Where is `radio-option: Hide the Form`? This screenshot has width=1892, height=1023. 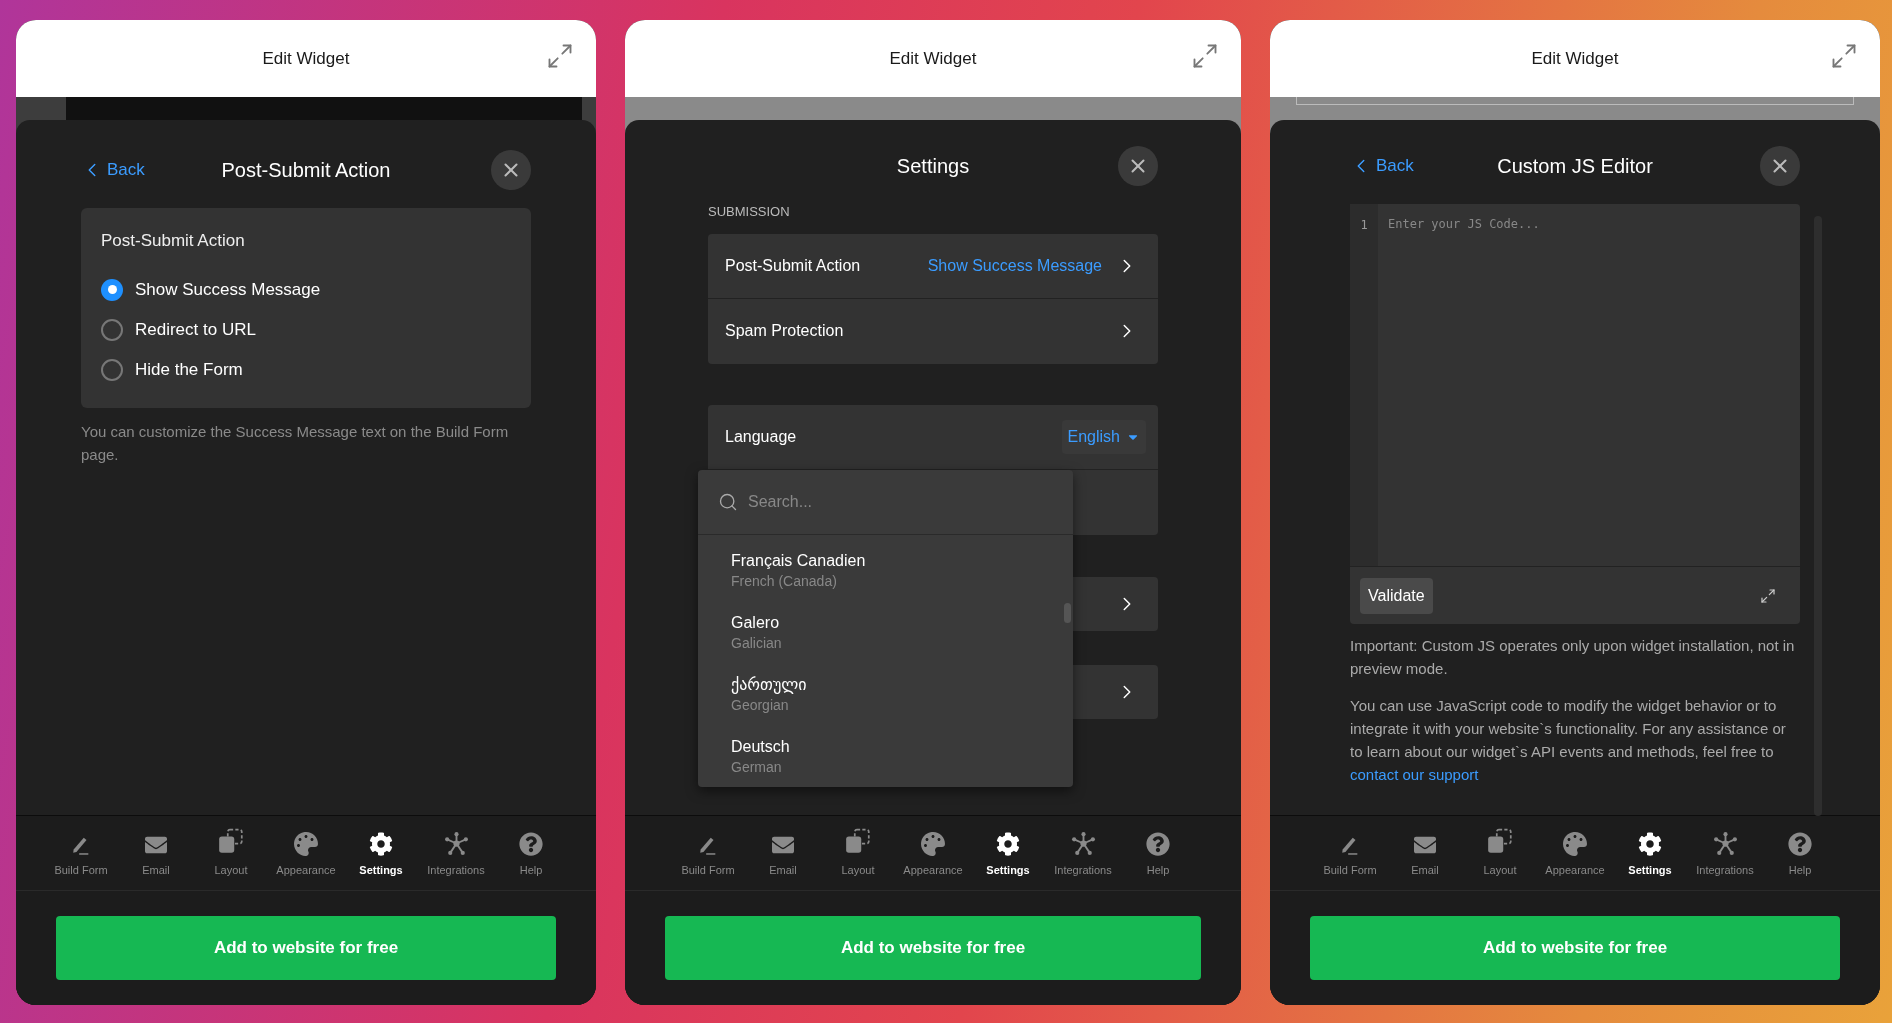 radio-option: Hide the Form is located at coordinates (306, 369).